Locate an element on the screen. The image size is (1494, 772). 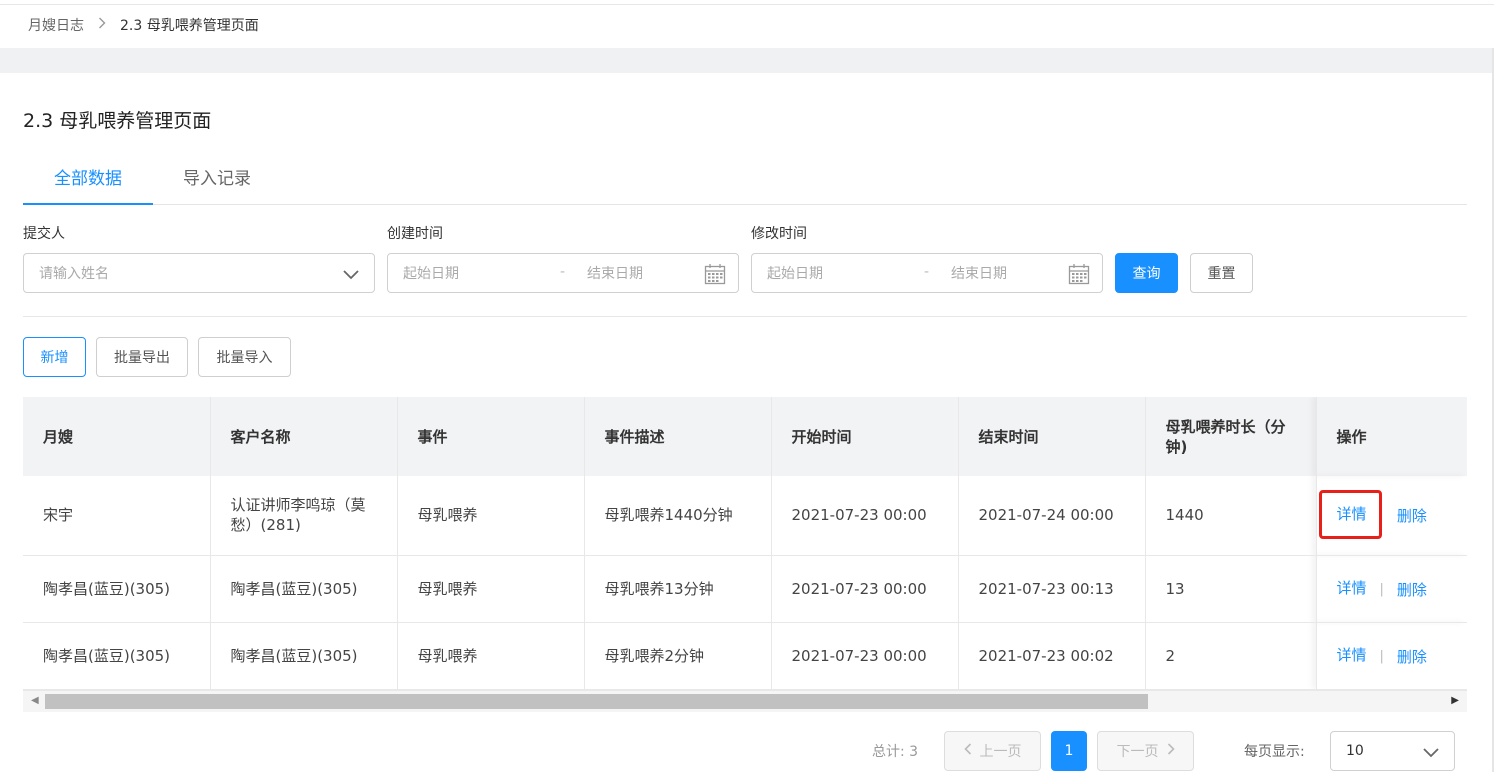
prev-page-button: 上一页 is located at coordinates (992, 751).